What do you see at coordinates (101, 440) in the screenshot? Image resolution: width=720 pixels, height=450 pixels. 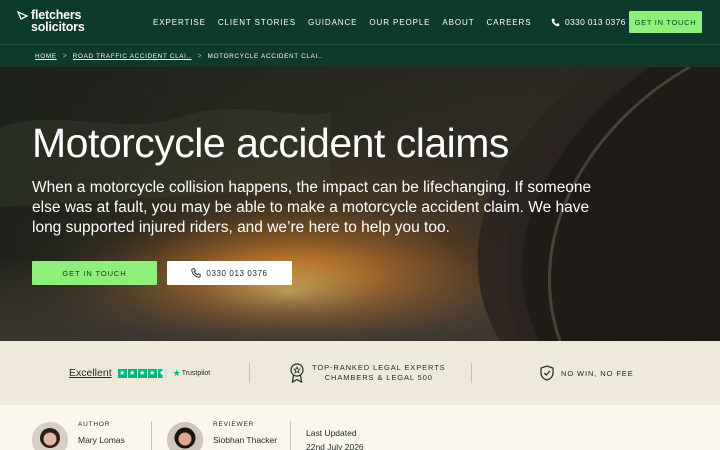 I see `author-name: Mary Lomas` at bounding box center [101, 440].